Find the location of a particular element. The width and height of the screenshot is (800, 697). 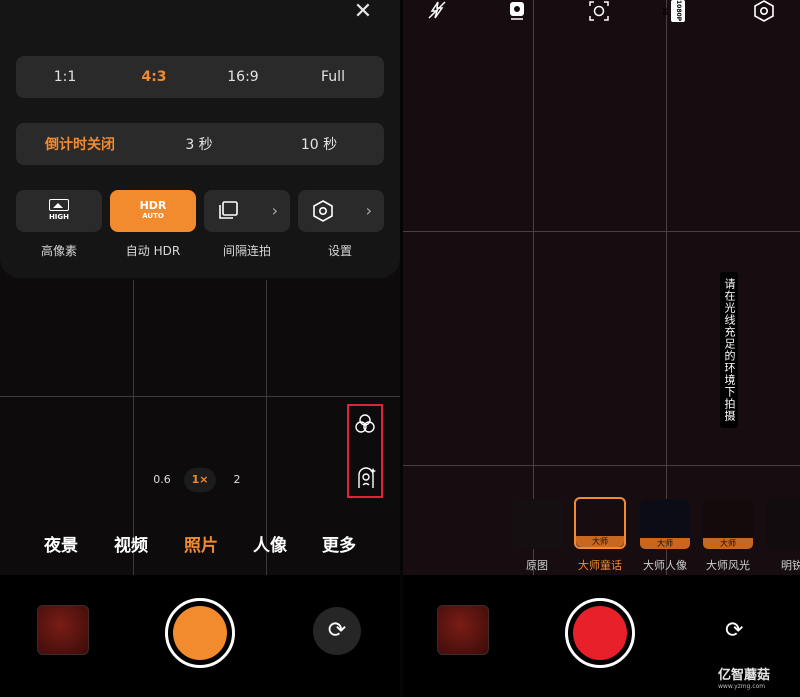

timer-selector: 倒计时关闭 3 秒 10 秒 is located at coordinates (200, 144).